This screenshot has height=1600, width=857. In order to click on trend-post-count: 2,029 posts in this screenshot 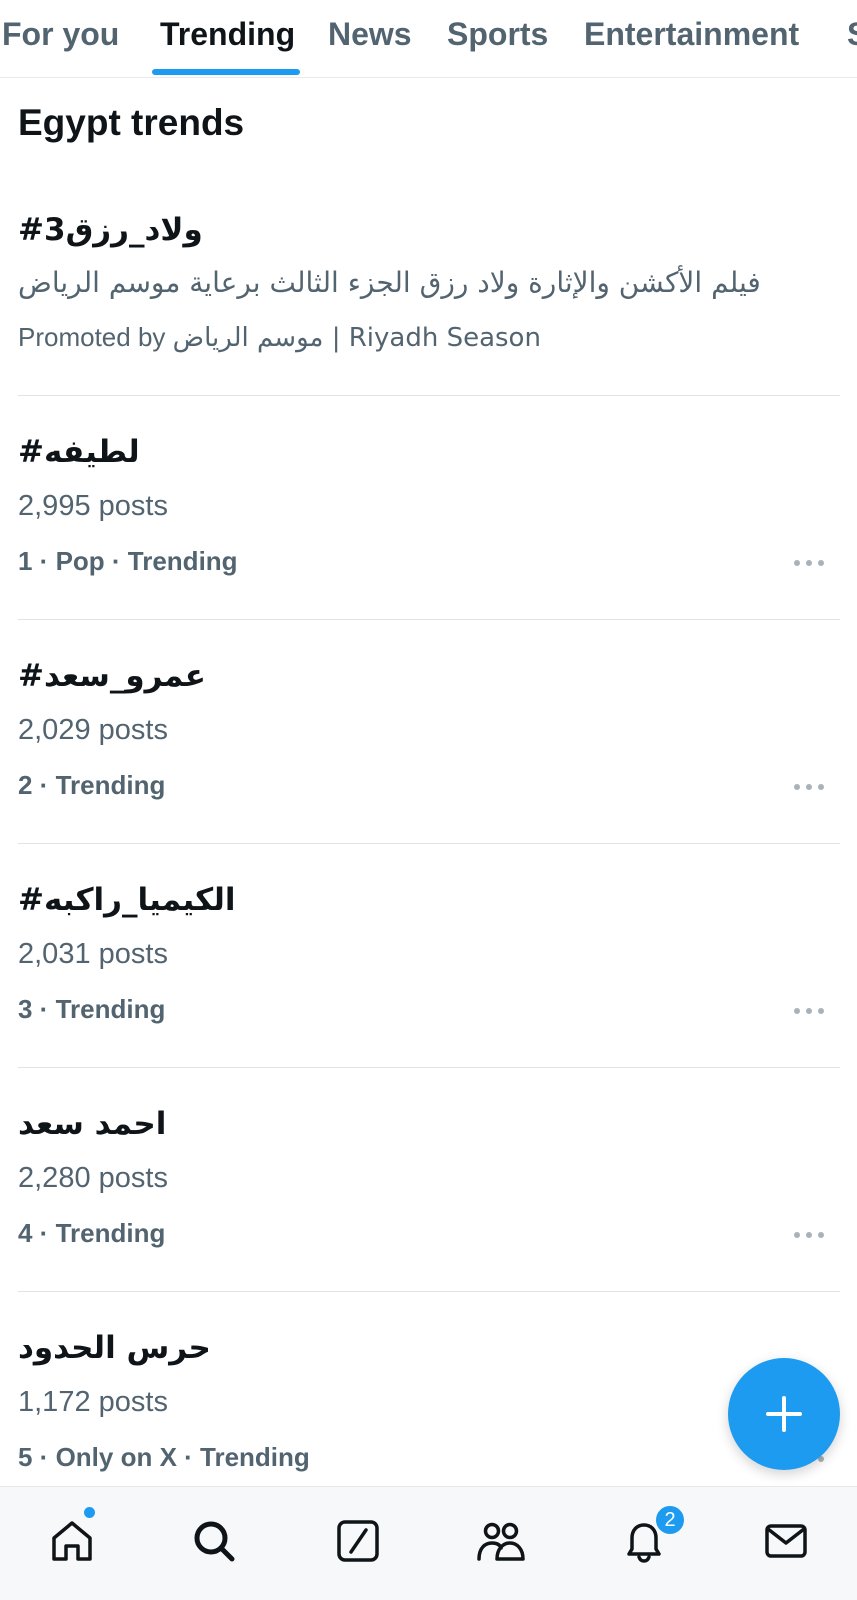, I will do `click(93, 730)`.